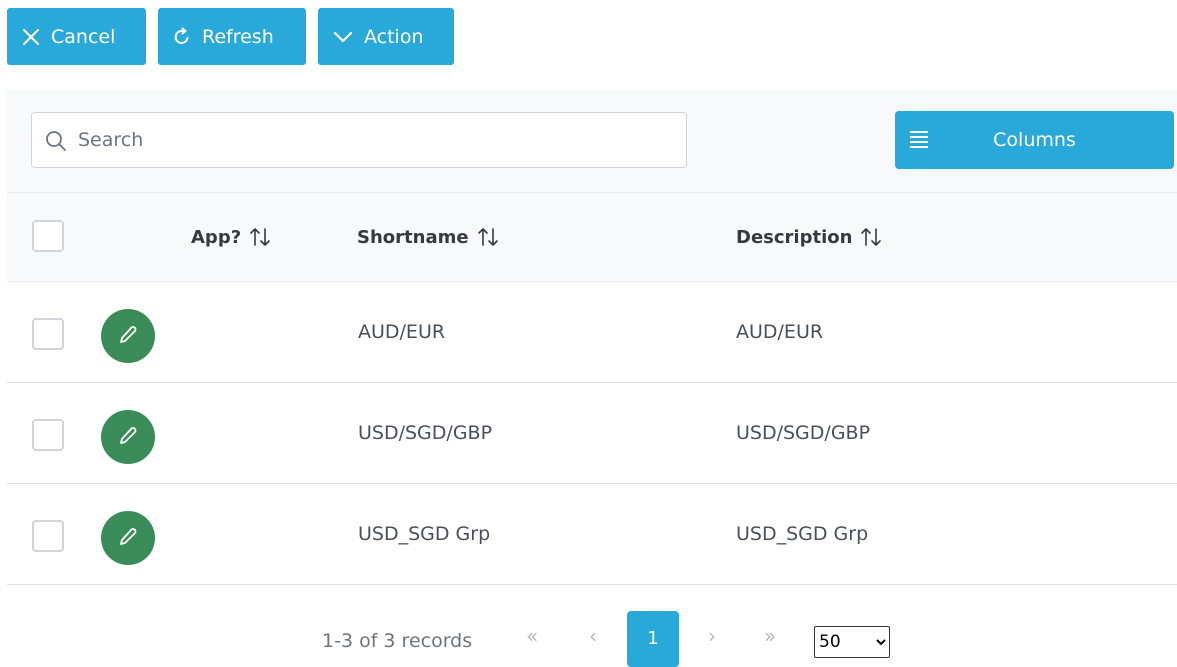 This screenshot has width=1177, height=667. Describe the element at coordinates (802, 534) in the screenshot. I see `cell-description: USD_SGD Grp` at that location.